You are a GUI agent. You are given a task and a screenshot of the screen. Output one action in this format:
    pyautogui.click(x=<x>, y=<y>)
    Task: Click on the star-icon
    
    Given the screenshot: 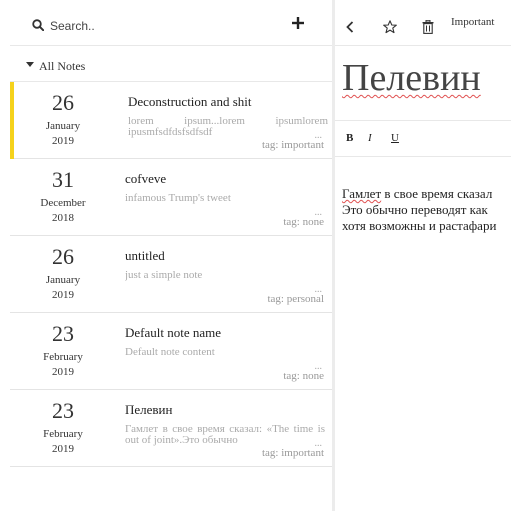 What is the action you would take?
    pyautogui.click(x=390, y=27)
    